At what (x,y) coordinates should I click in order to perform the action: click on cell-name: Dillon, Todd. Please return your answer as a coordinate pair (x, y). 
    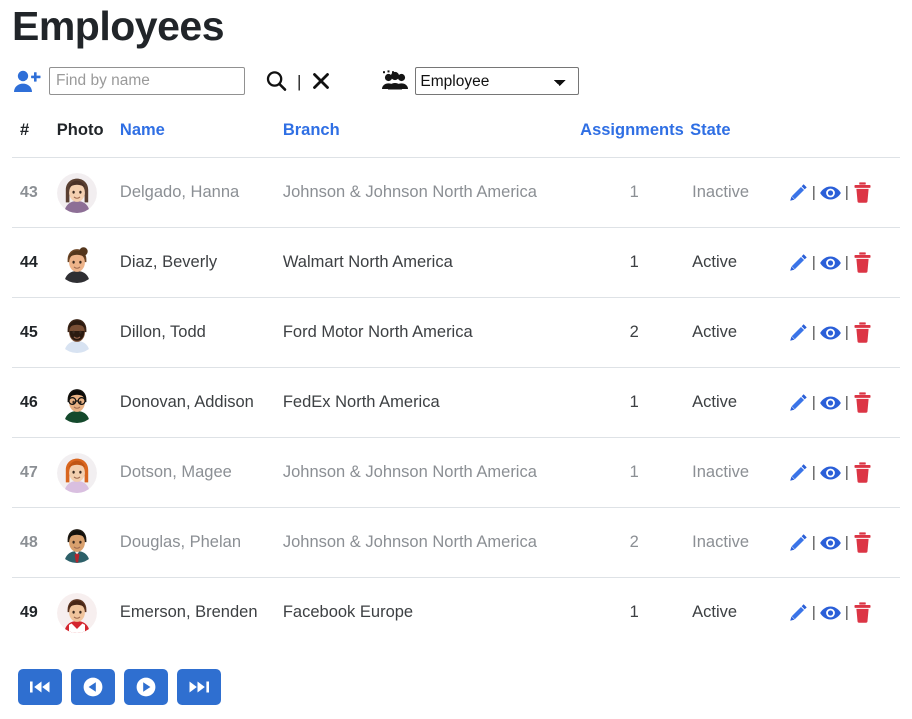
    Looking at the image, I should click on (201, 332).